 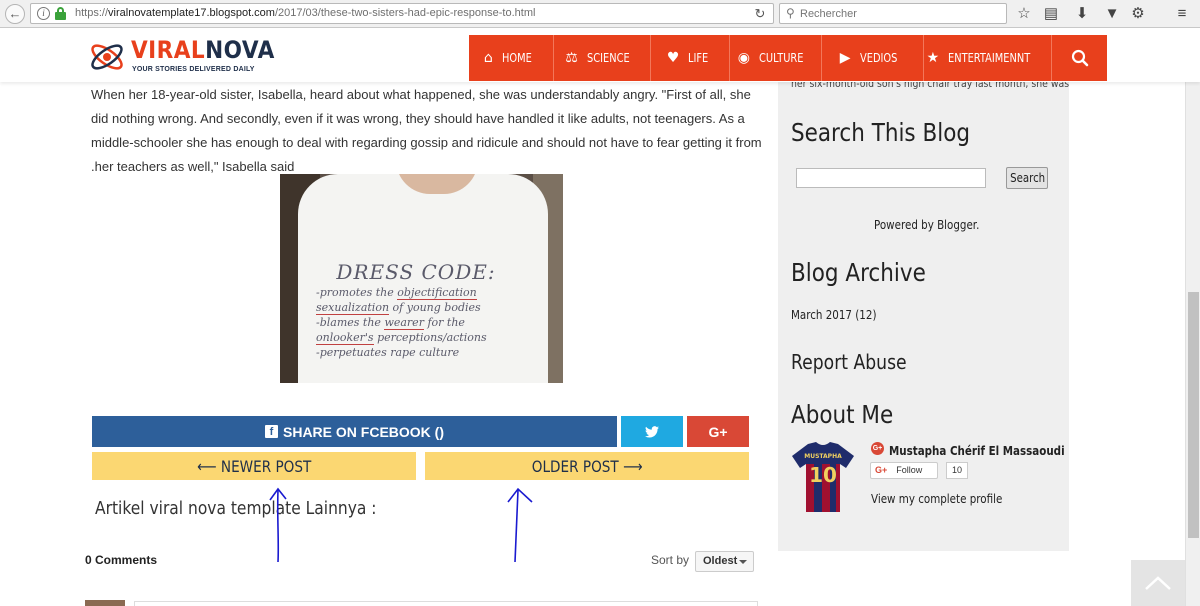 I want to click on powered-by-blogger: Powered by Blogger., so click(x=926, y=225).